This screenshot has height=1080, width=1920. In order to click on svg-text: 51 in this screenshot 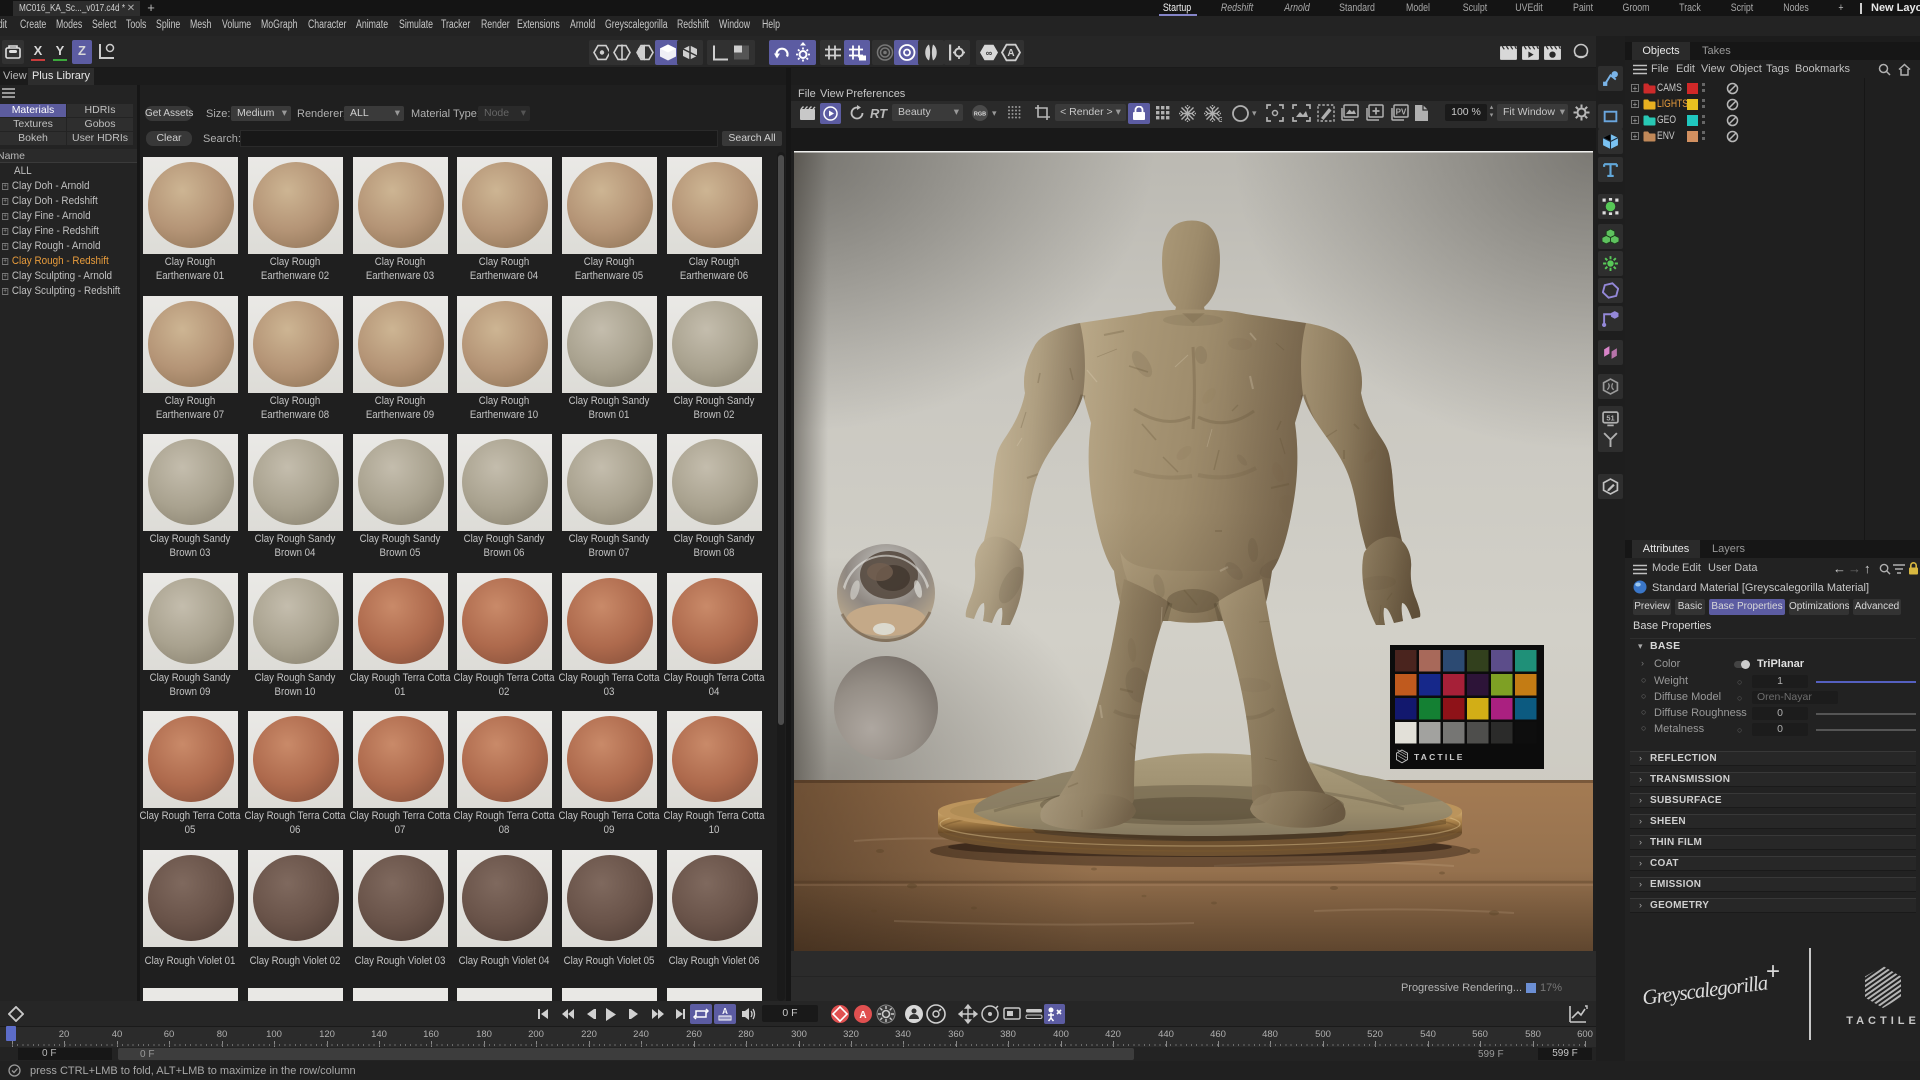, I will do `click(1610, 418)`.